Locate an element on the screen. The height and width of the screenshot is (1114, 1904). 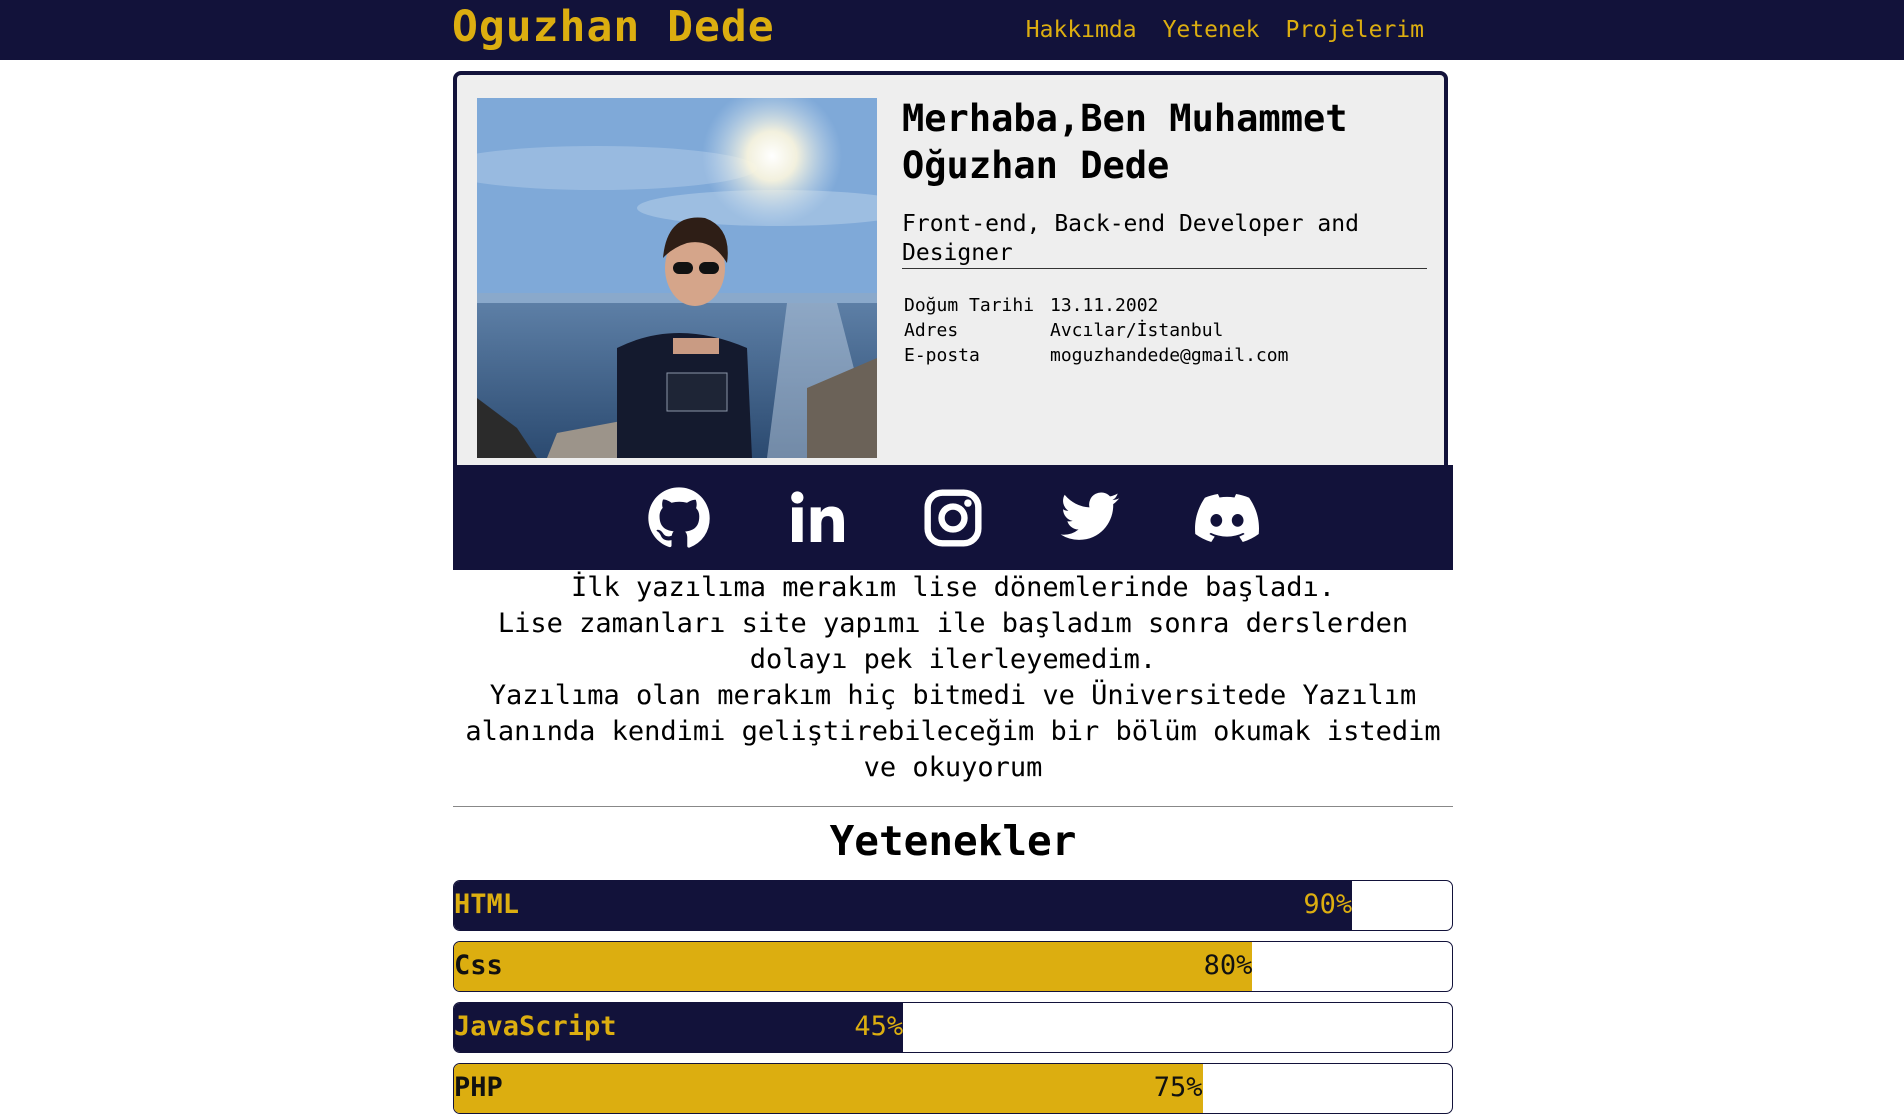
skill-bar-php: PHP 75% is located at coordinates (953, 1088).